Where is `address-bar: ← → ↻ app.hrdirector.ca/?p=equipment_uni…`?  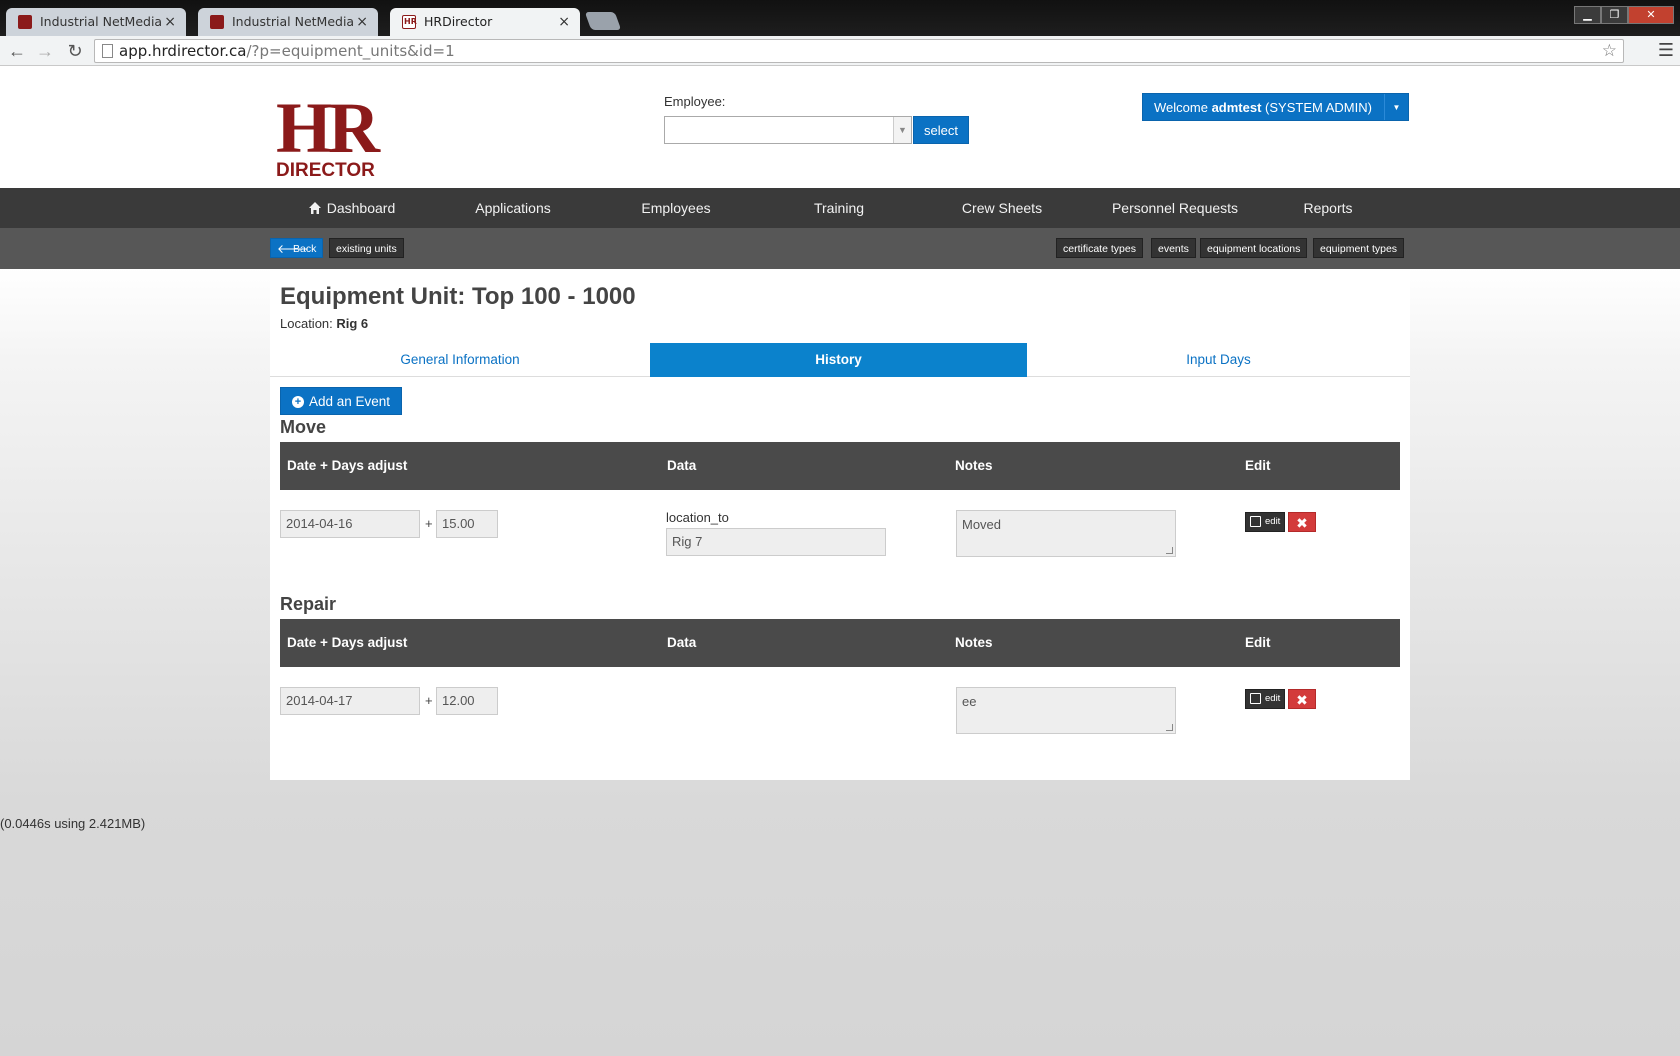
address-bar: ← → ↻ app.hrdirector.ca/?p=equipment_uni… is located at coordinates (840, 51).